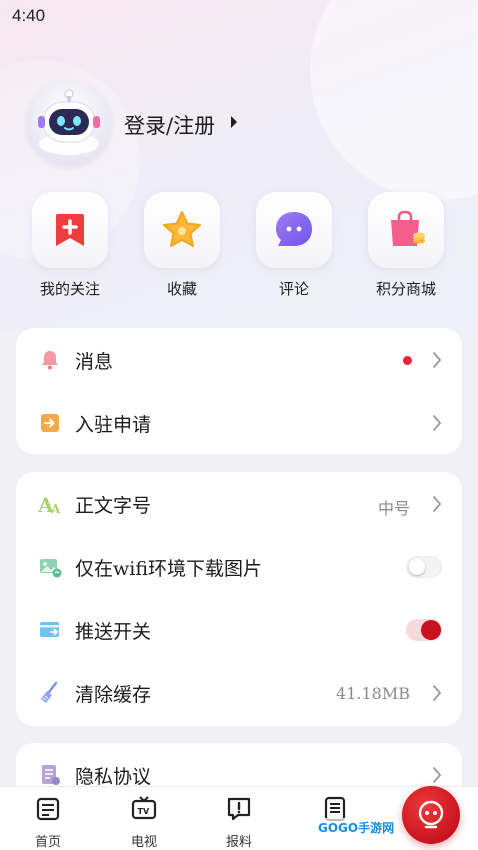 This screenshot has height=850, width=478. Describe the element at coordinates (239, 247) in the screenshot. I see `quick-actions: 我的关注 收藏 评论 积分商城` at that location.